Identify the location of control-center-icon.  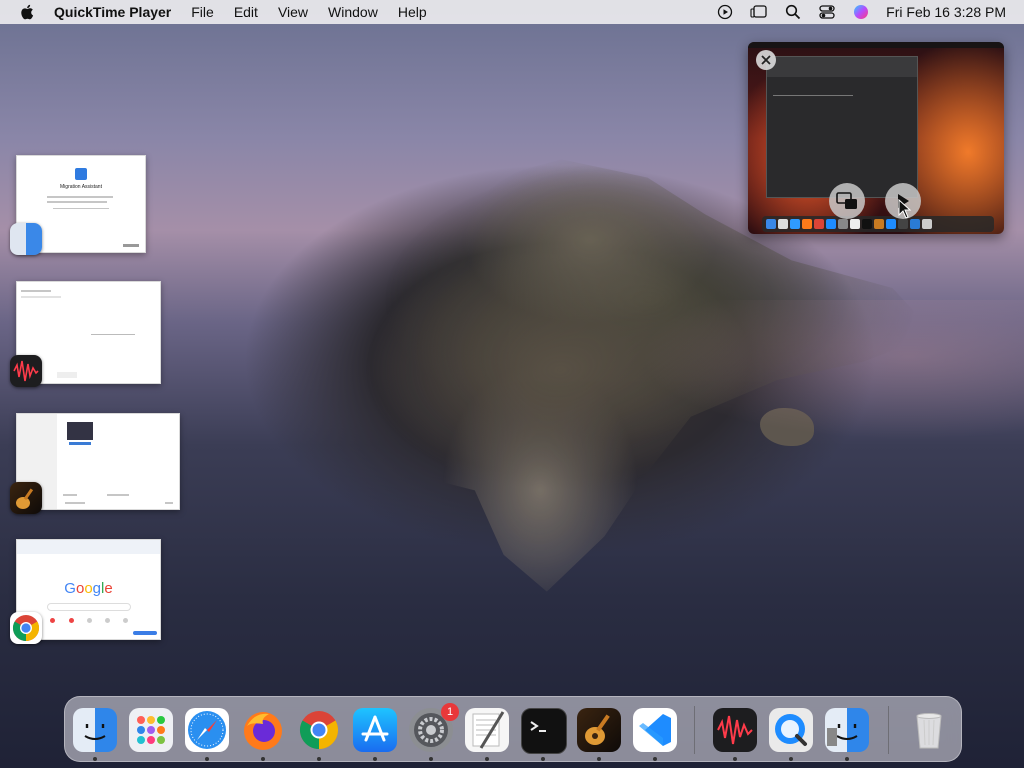
(827, 12).